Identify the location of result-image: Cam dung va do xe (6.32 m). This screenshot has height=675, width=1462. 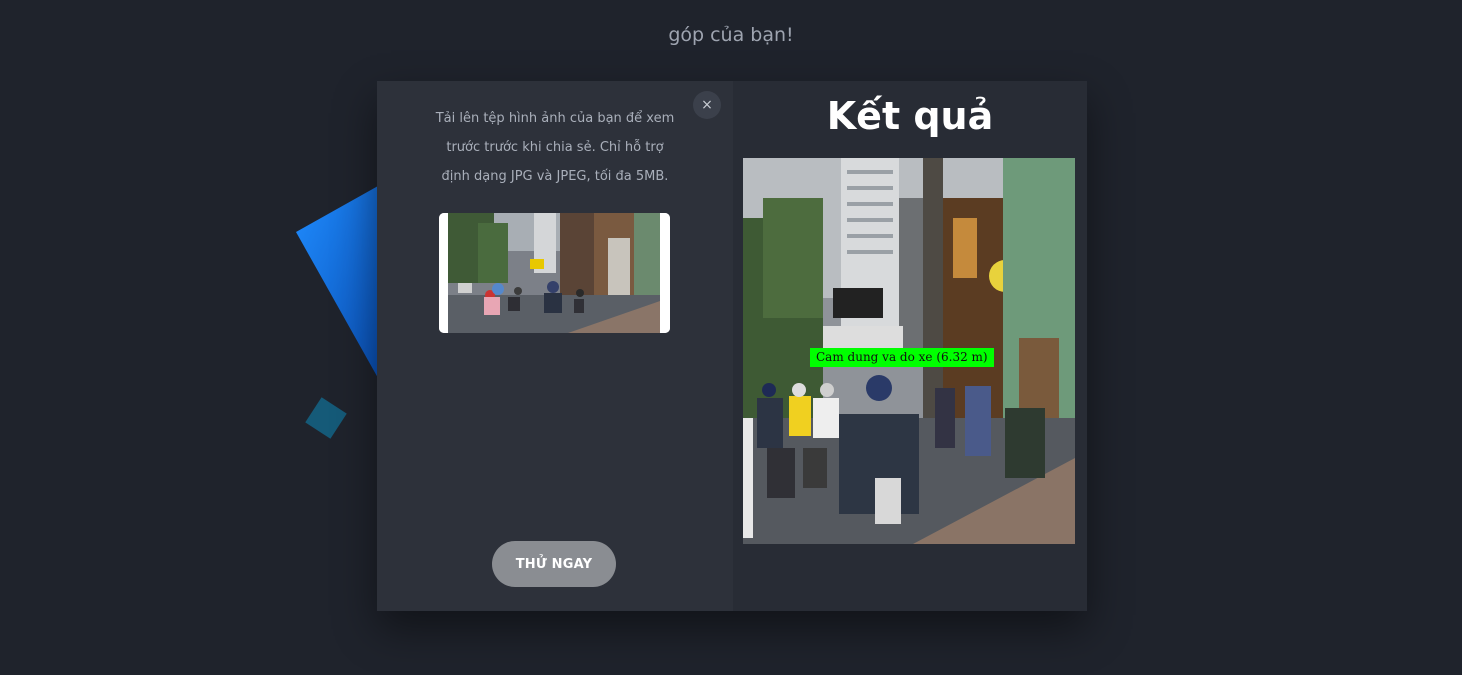
(909, 351).